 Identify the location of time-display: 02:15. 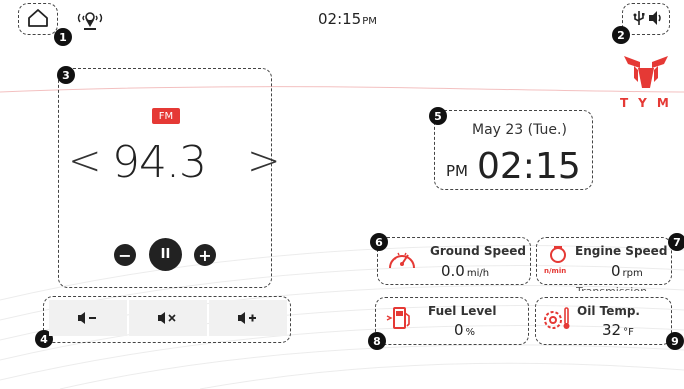
(529, 166).